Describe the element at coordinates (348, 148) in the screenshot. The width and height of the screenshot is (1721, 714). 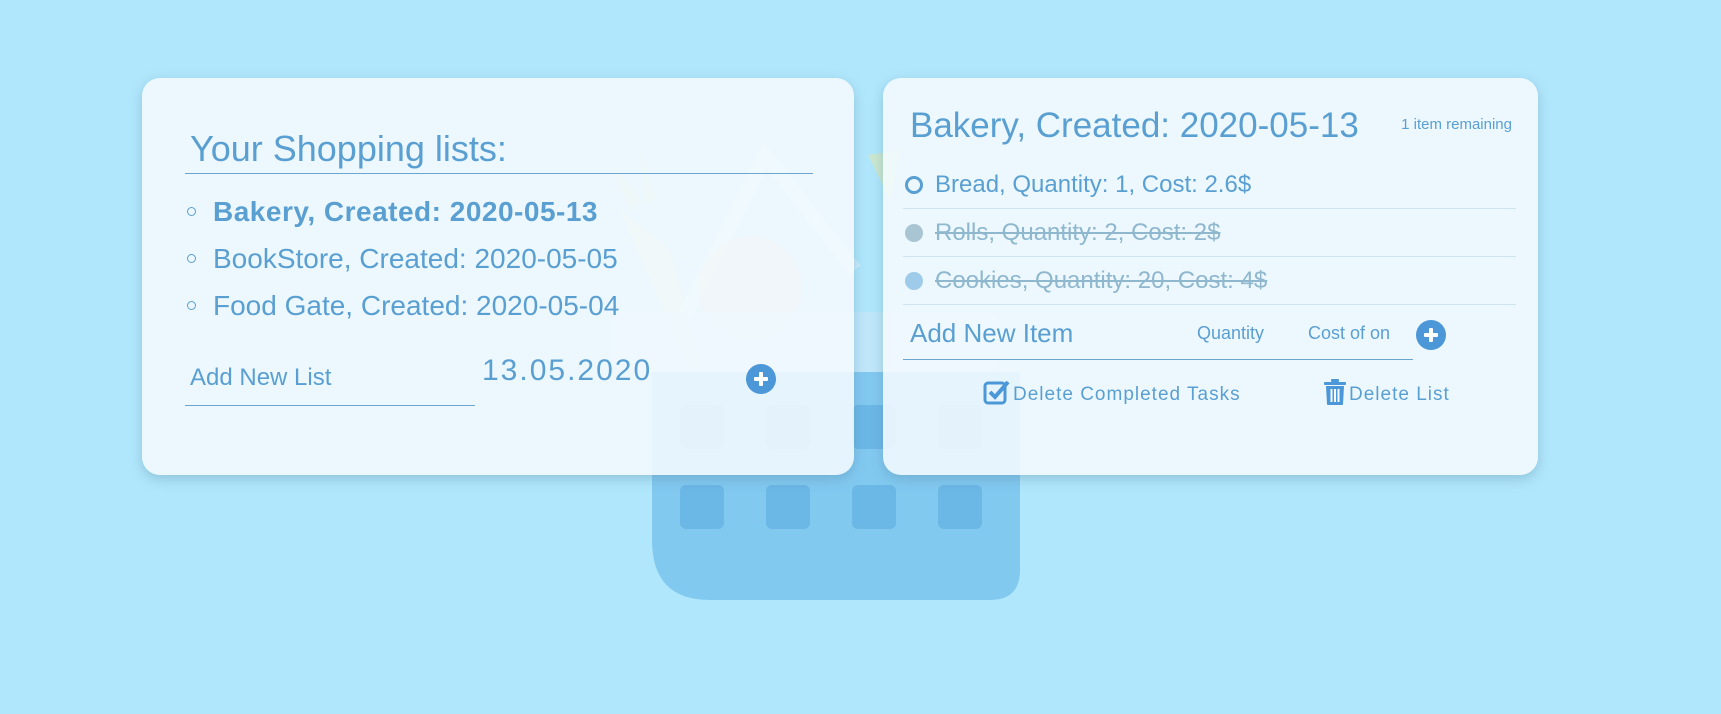
I see `lists-title: Your Shopping lists:` at that location.